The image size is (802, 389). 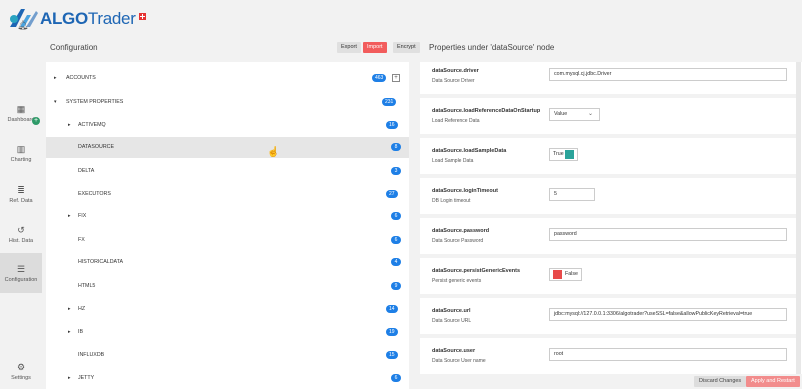 I want to click on history-icon: ↺, so click(x=21, y=229).